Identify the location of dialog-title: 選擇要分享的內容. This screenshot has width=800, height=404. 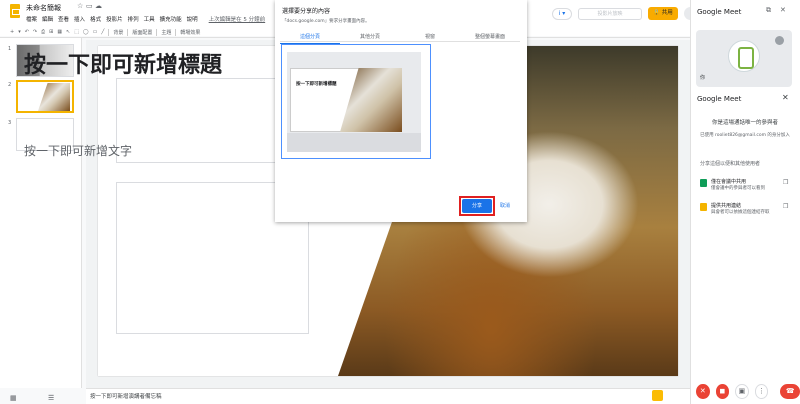
(306, 11).